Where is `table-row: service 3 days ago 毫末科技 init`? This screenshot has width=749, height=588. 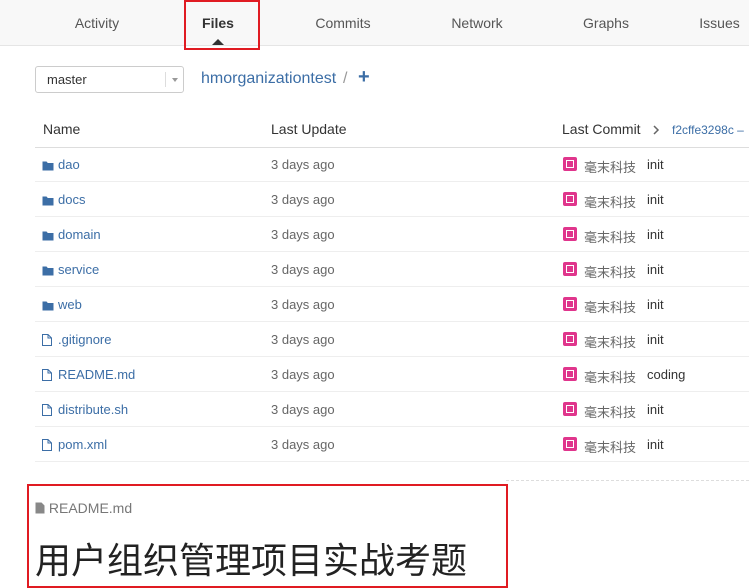 table-row: service 3 days ago 毫末科技 init is located at coordinates (392, 269).